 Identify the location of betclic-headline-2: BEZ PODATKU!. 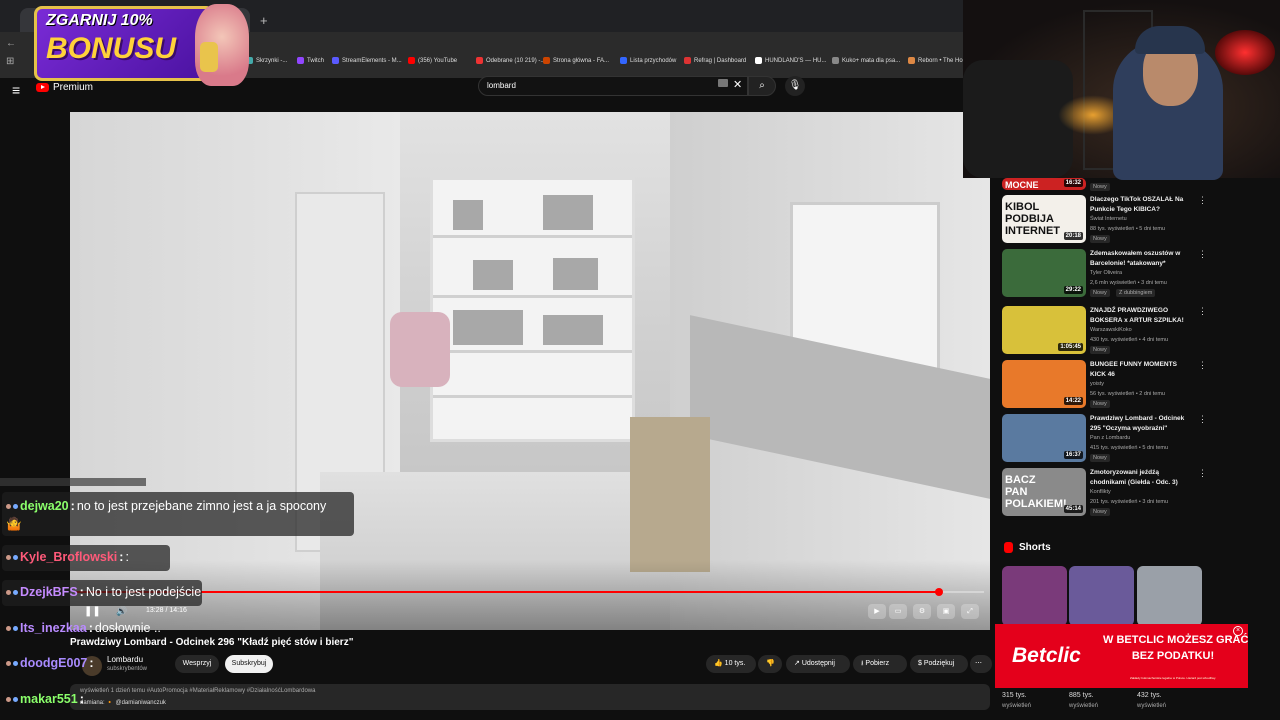
(1173, 656).